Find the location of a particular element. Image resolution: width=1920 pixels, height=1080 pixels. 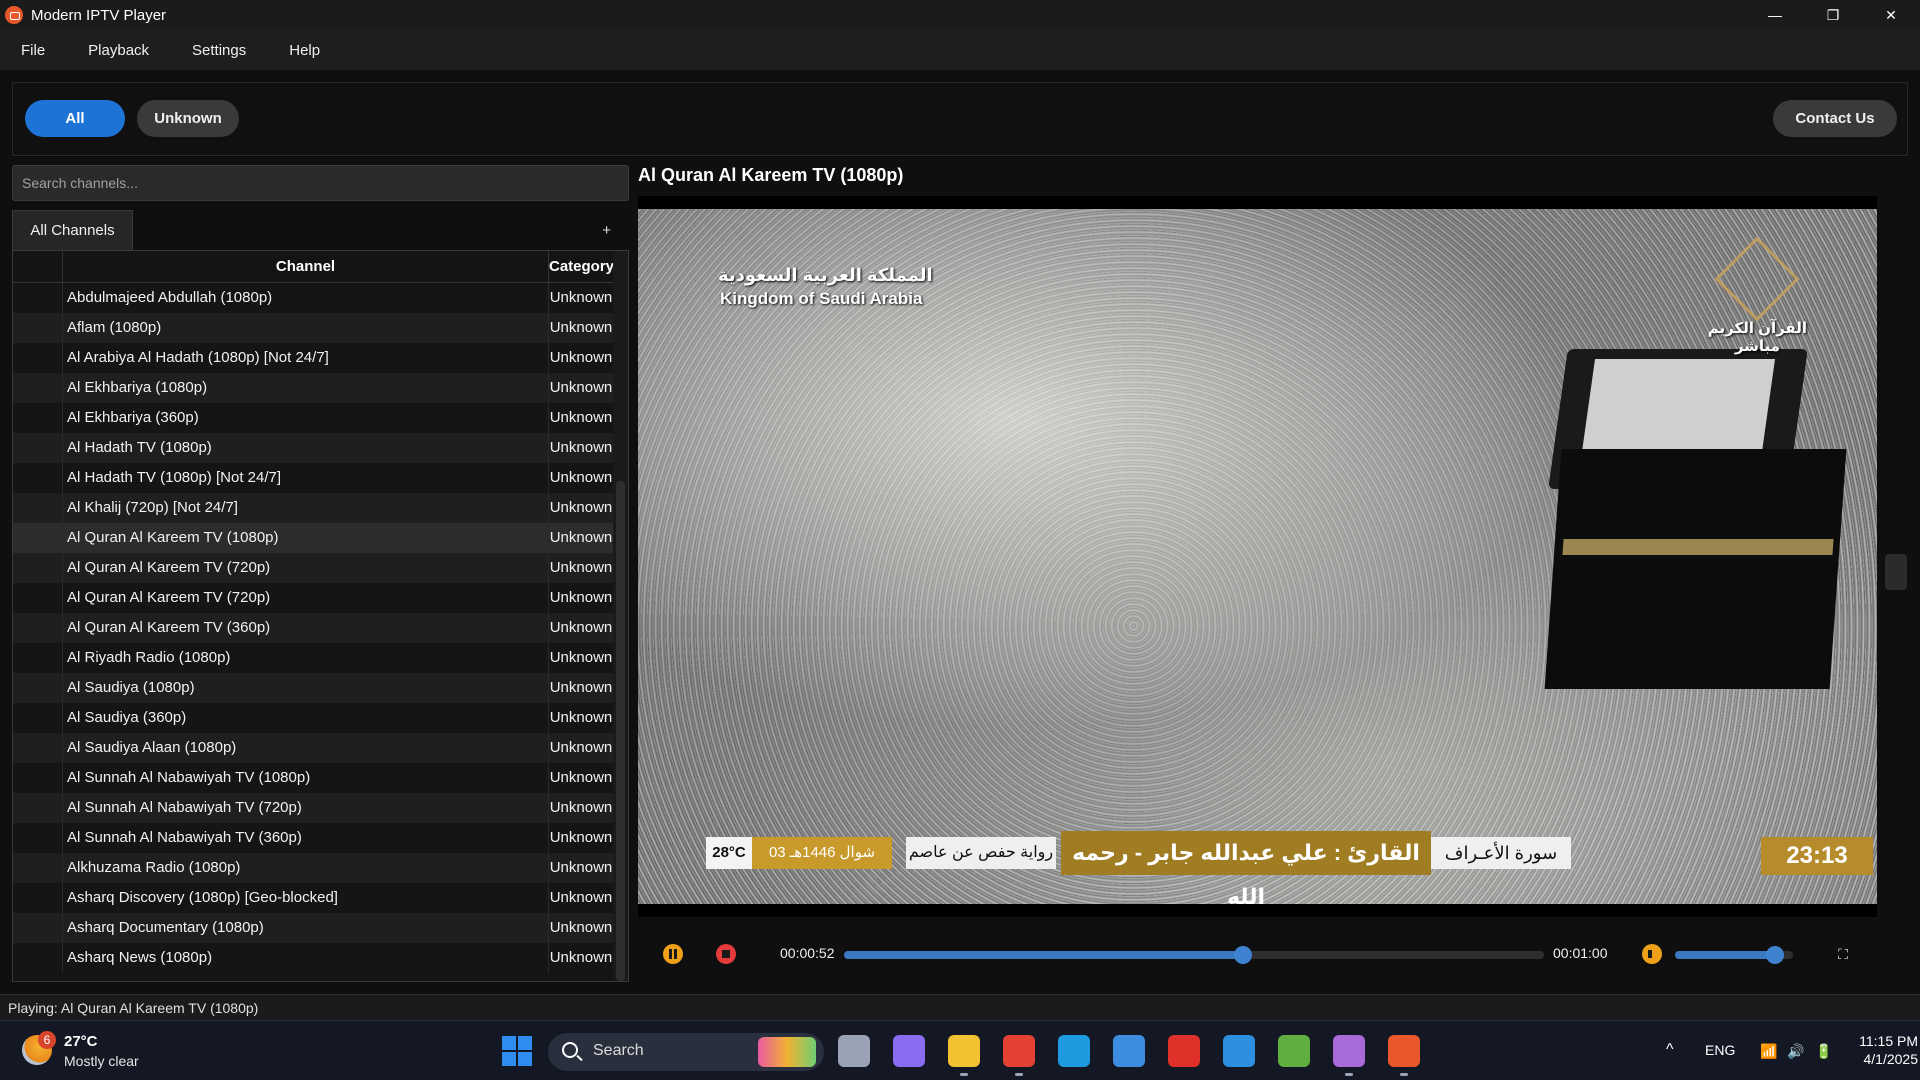

clock-time: 11:15 PM is located at coordinates (1880, 1041).